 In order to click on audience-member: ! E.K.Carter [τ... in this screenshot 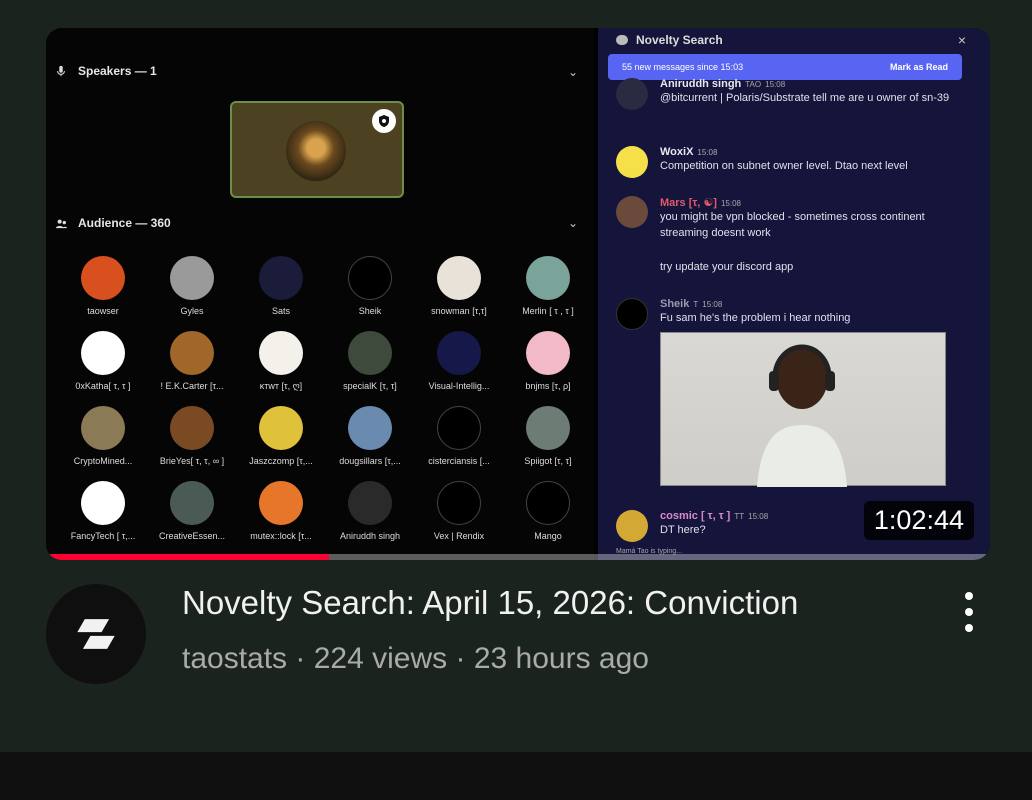, I will do `click(192, 361)`.